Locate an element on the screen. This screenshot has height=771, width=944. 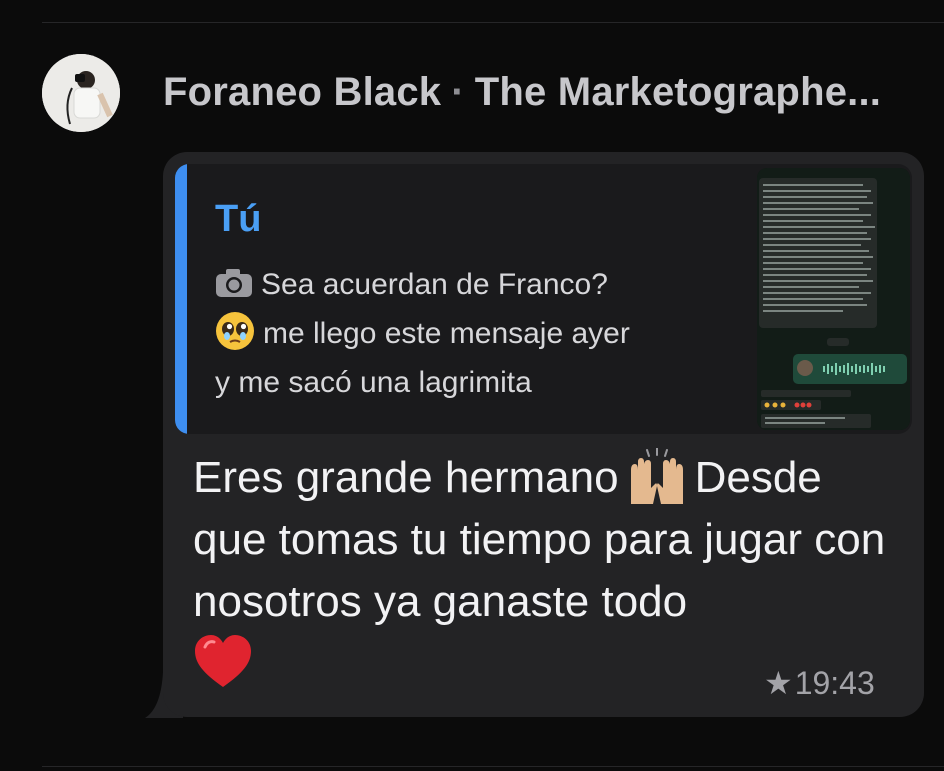
quoted-image-thumbnail is located at coordinates (833, 299).